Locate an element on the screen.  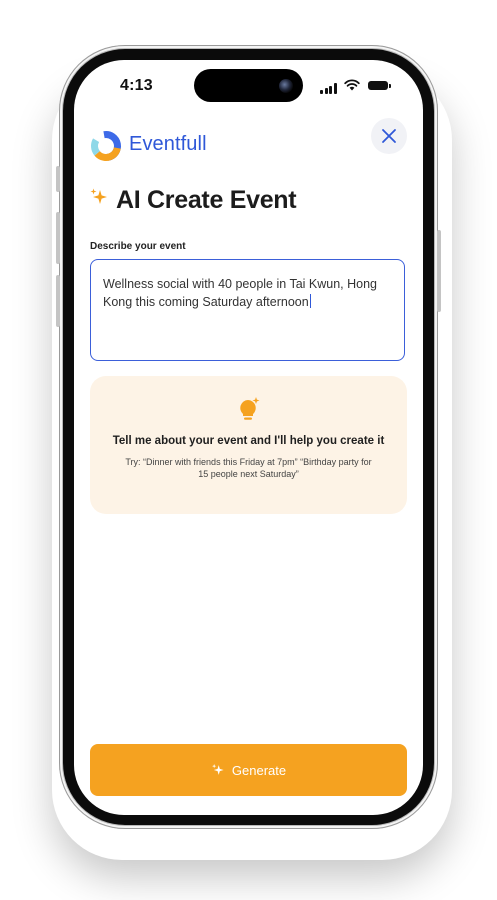
lightbulb-icon is located at coordinates (250, 408).